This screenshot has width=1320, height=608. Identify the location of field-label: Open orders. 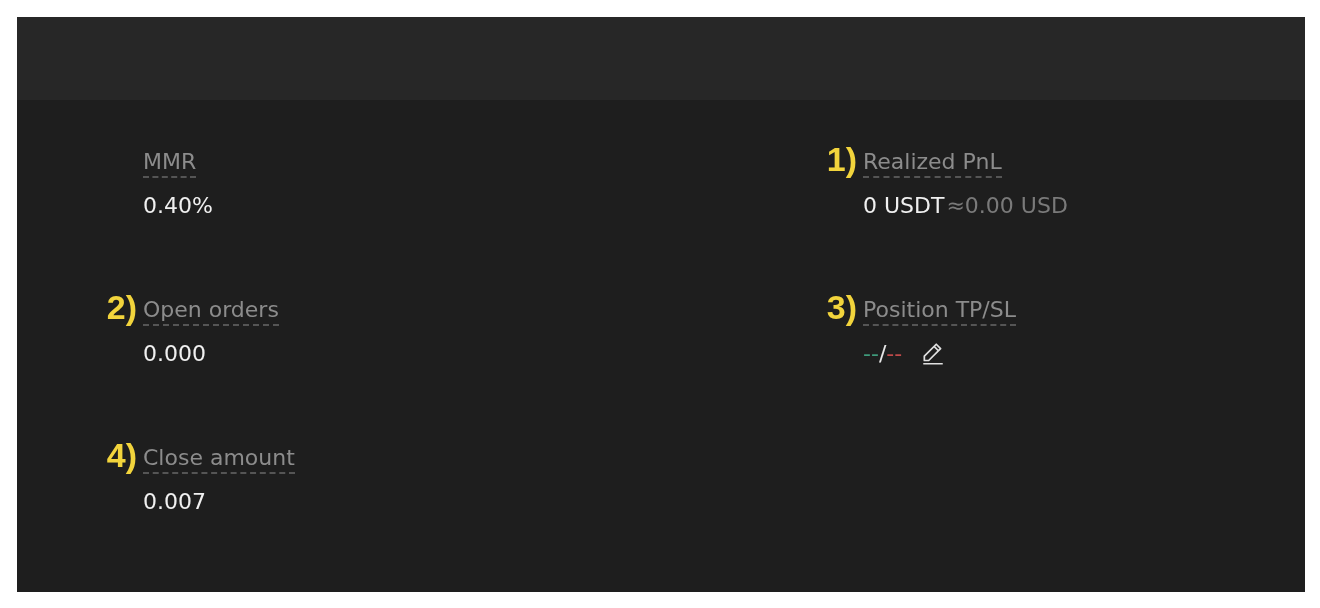
(211, 311).